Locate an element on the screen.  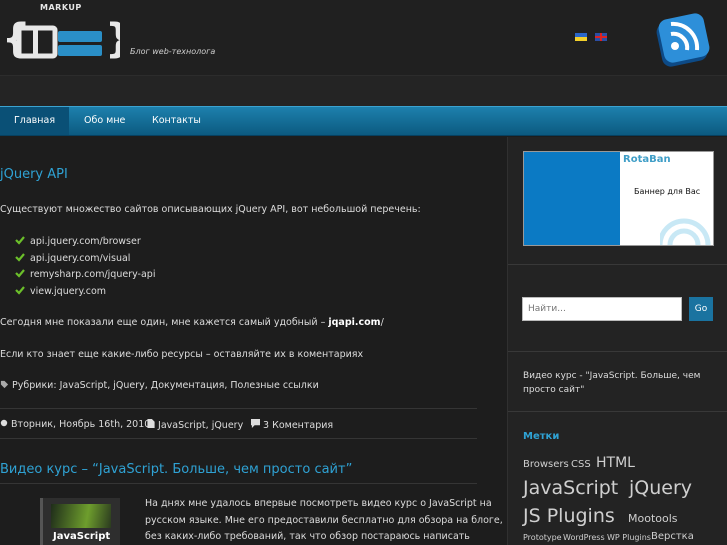
banner-text: Баннер для Вас is located at coordinates (667, 191).